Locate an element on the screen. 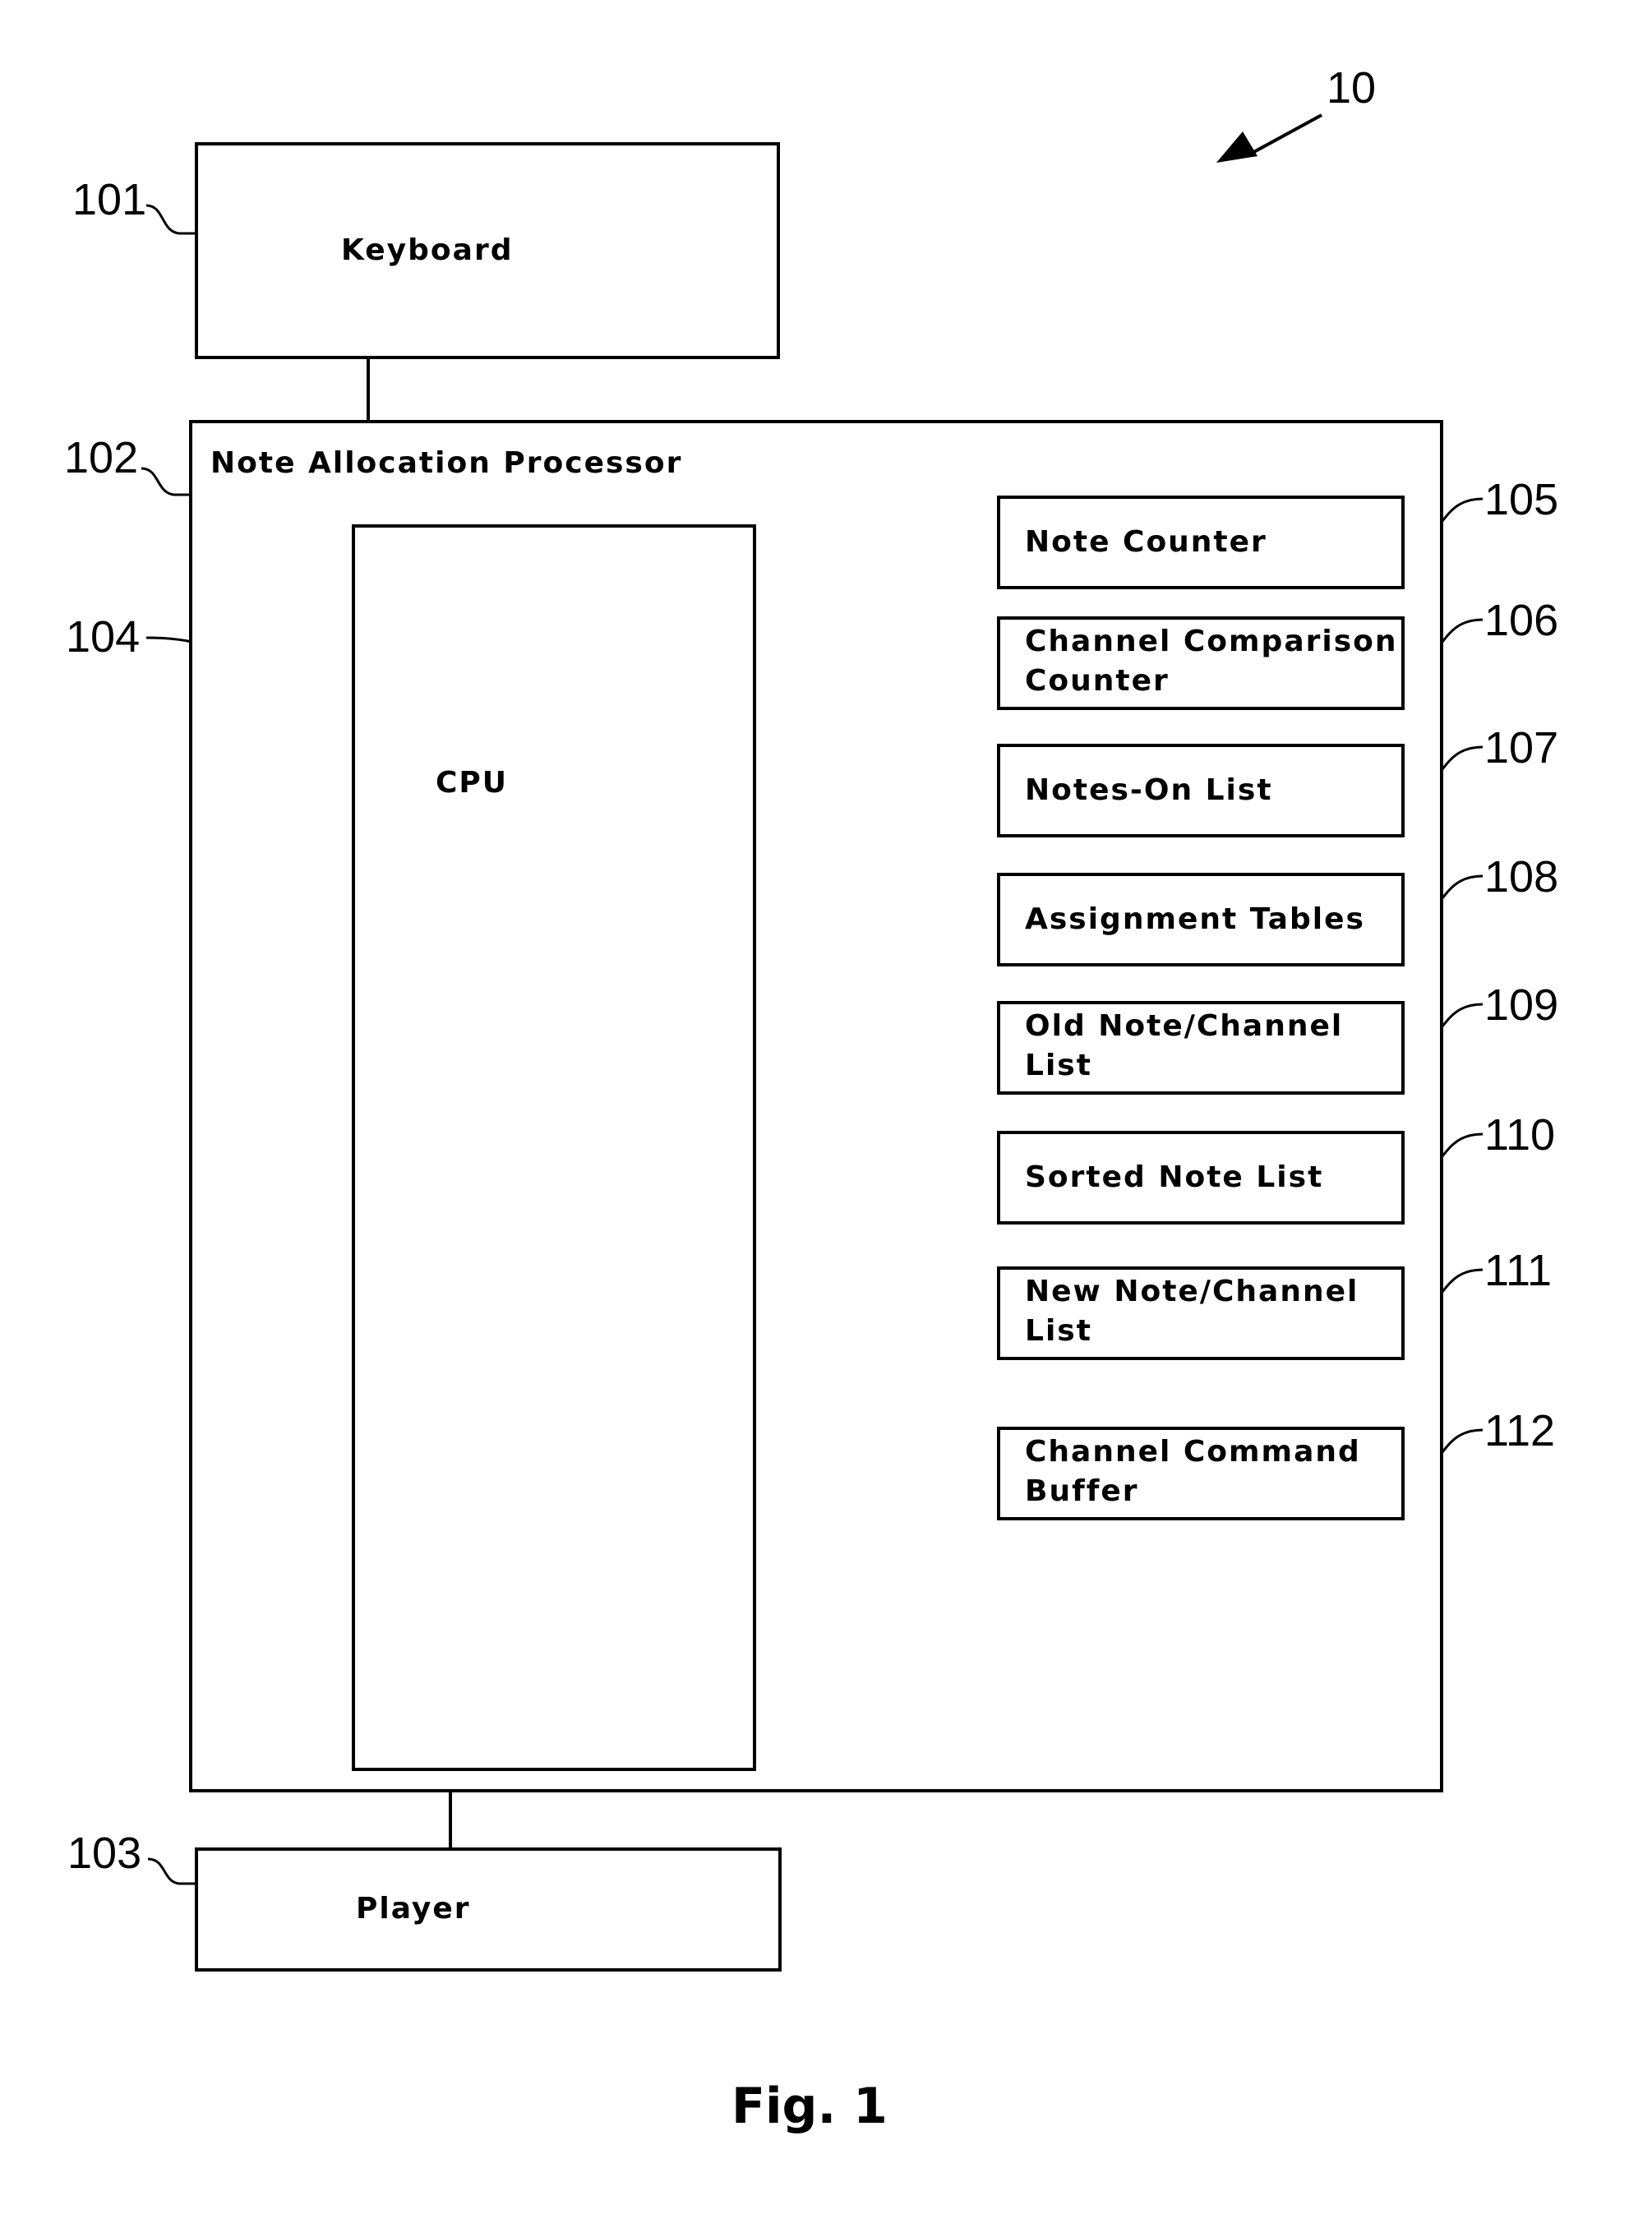  module-label-line1: Note Counter is located at coordinates (1146, 542).